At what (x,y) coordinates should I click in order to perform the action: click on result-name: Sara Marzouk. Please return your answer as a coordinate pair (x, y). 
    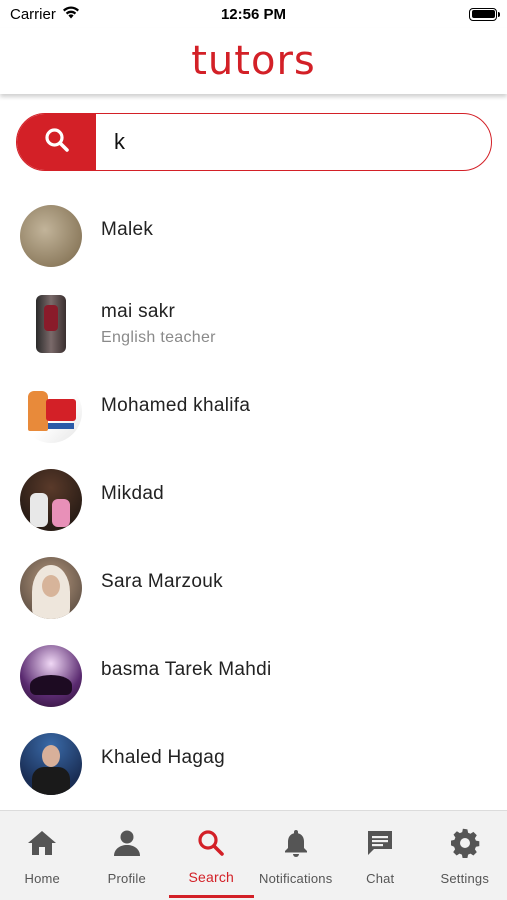
    Looking at the image, I should click on (162, 581).